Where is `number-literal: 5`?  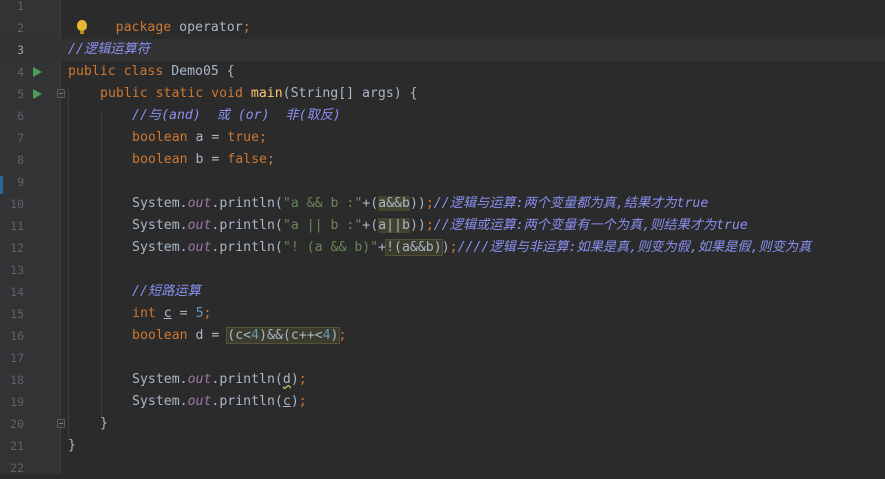 number-literal: 5 is located at coordinates (199, 313).